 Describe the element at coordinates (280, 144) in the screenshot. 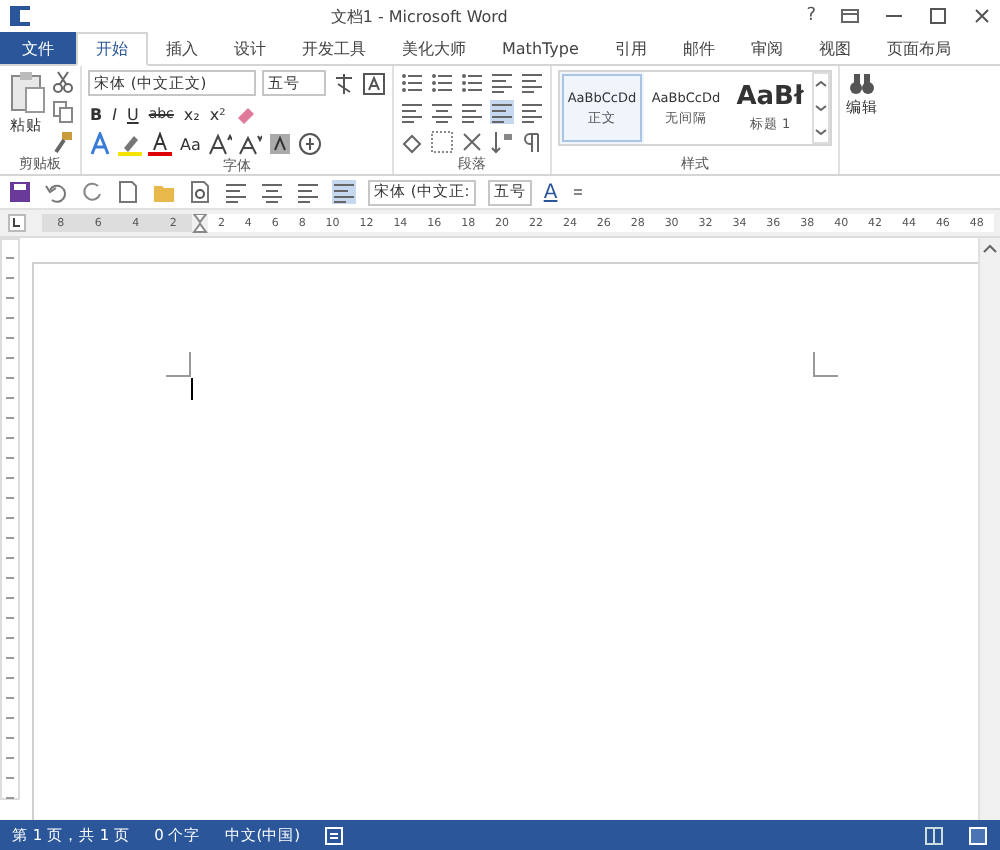

I see `character-shading-icon` at that location.